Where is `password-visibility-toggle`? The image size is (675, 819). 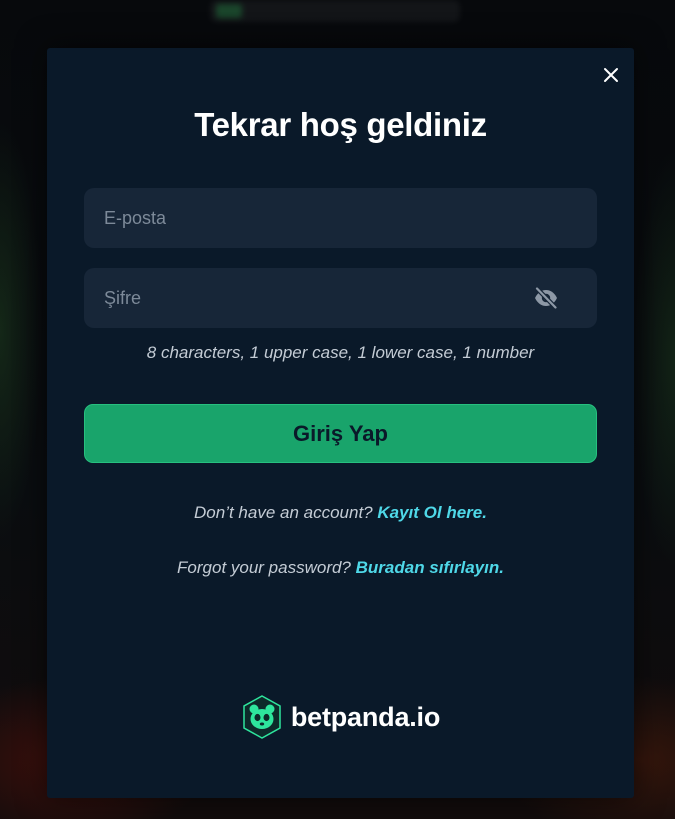 password-visibility-toggle is located at coordinates (546, 298).